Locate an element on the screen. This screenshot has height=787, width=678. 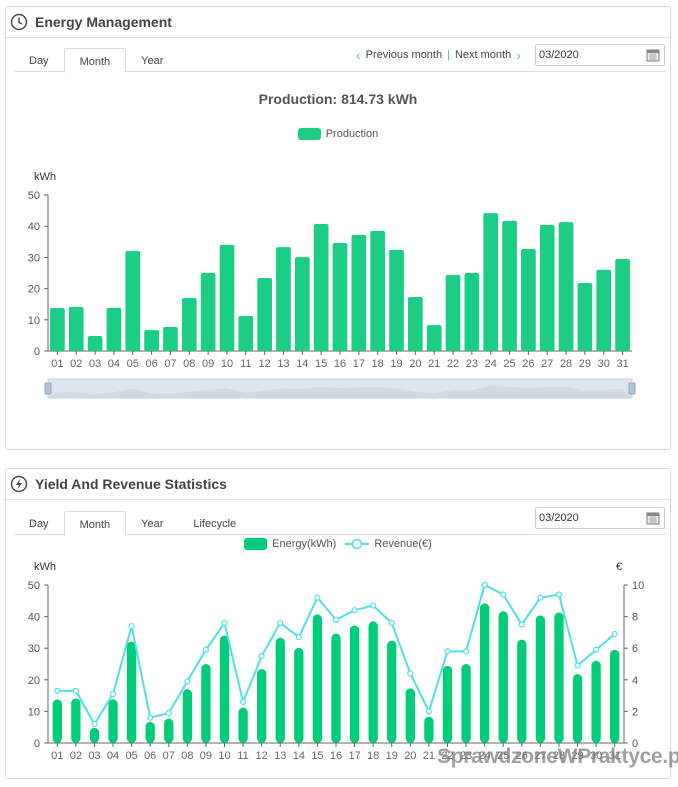
x-tick-label: 23 is located at coordinates (472, 364).